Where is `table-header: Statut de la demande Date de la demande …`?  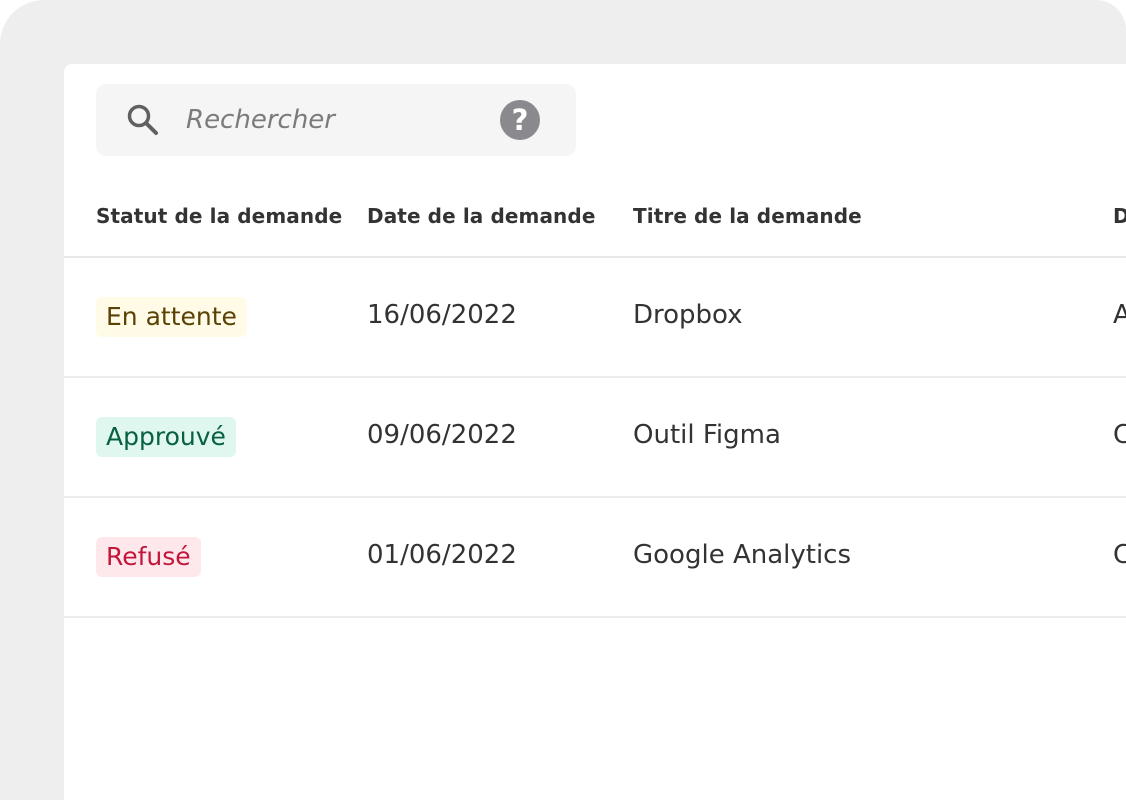 table-header: Statut de la demande Date de la demande … is located at coordinates (595, 221).